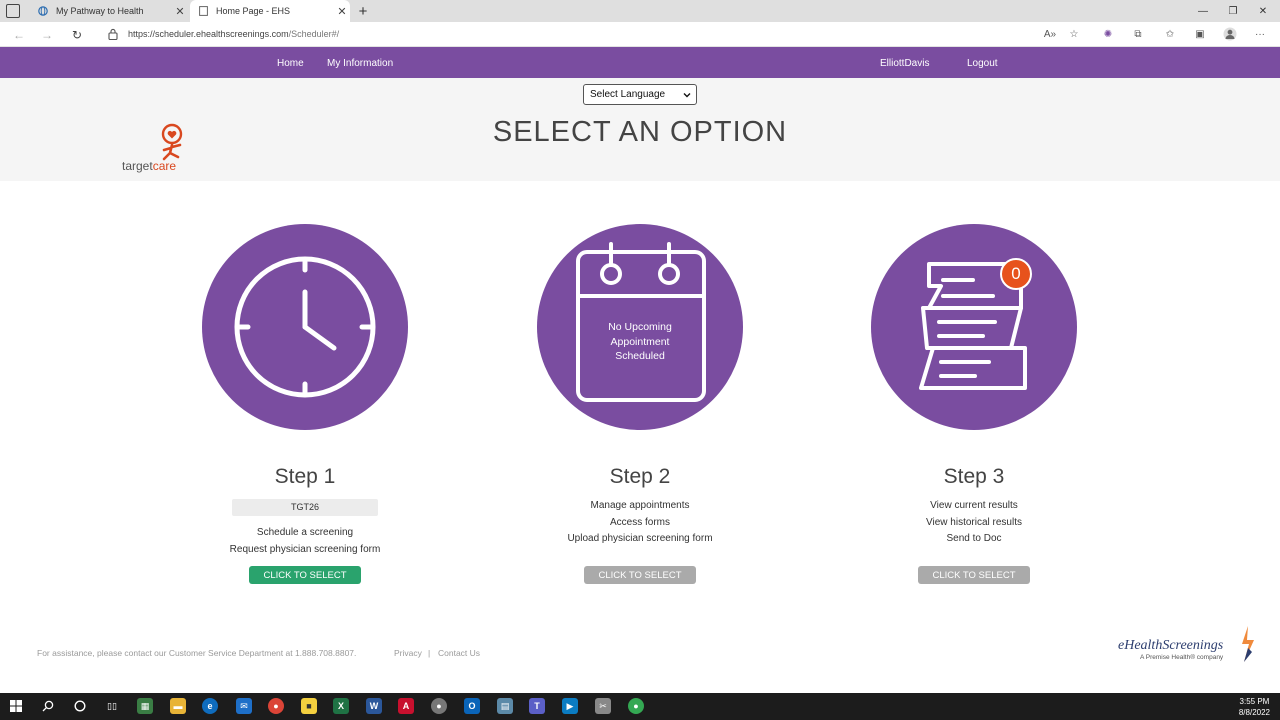 The image size is (1280, 720). Describe the element at coordinates (1050, 34) in the screenshot. I see `read-aloud-icon: A»` at that location.